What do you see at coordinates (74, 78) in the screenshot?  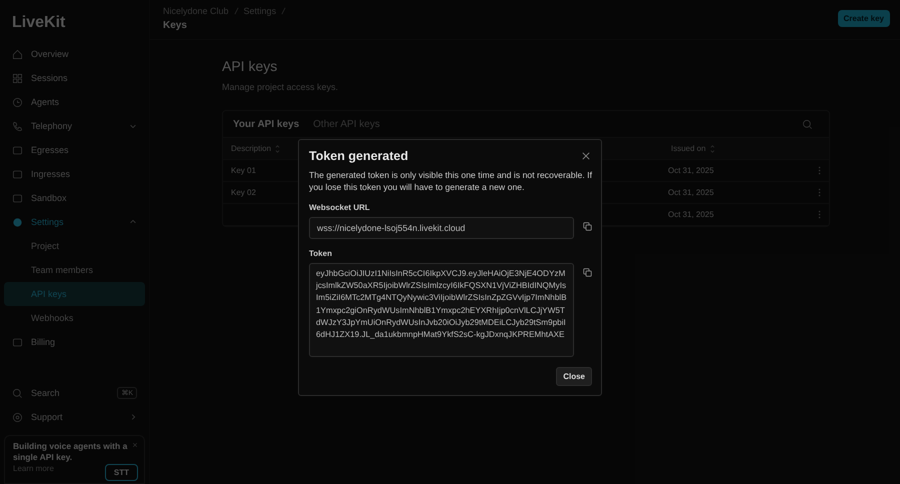 I see `nav-item: Sessions` at bounding box center [74, 78].